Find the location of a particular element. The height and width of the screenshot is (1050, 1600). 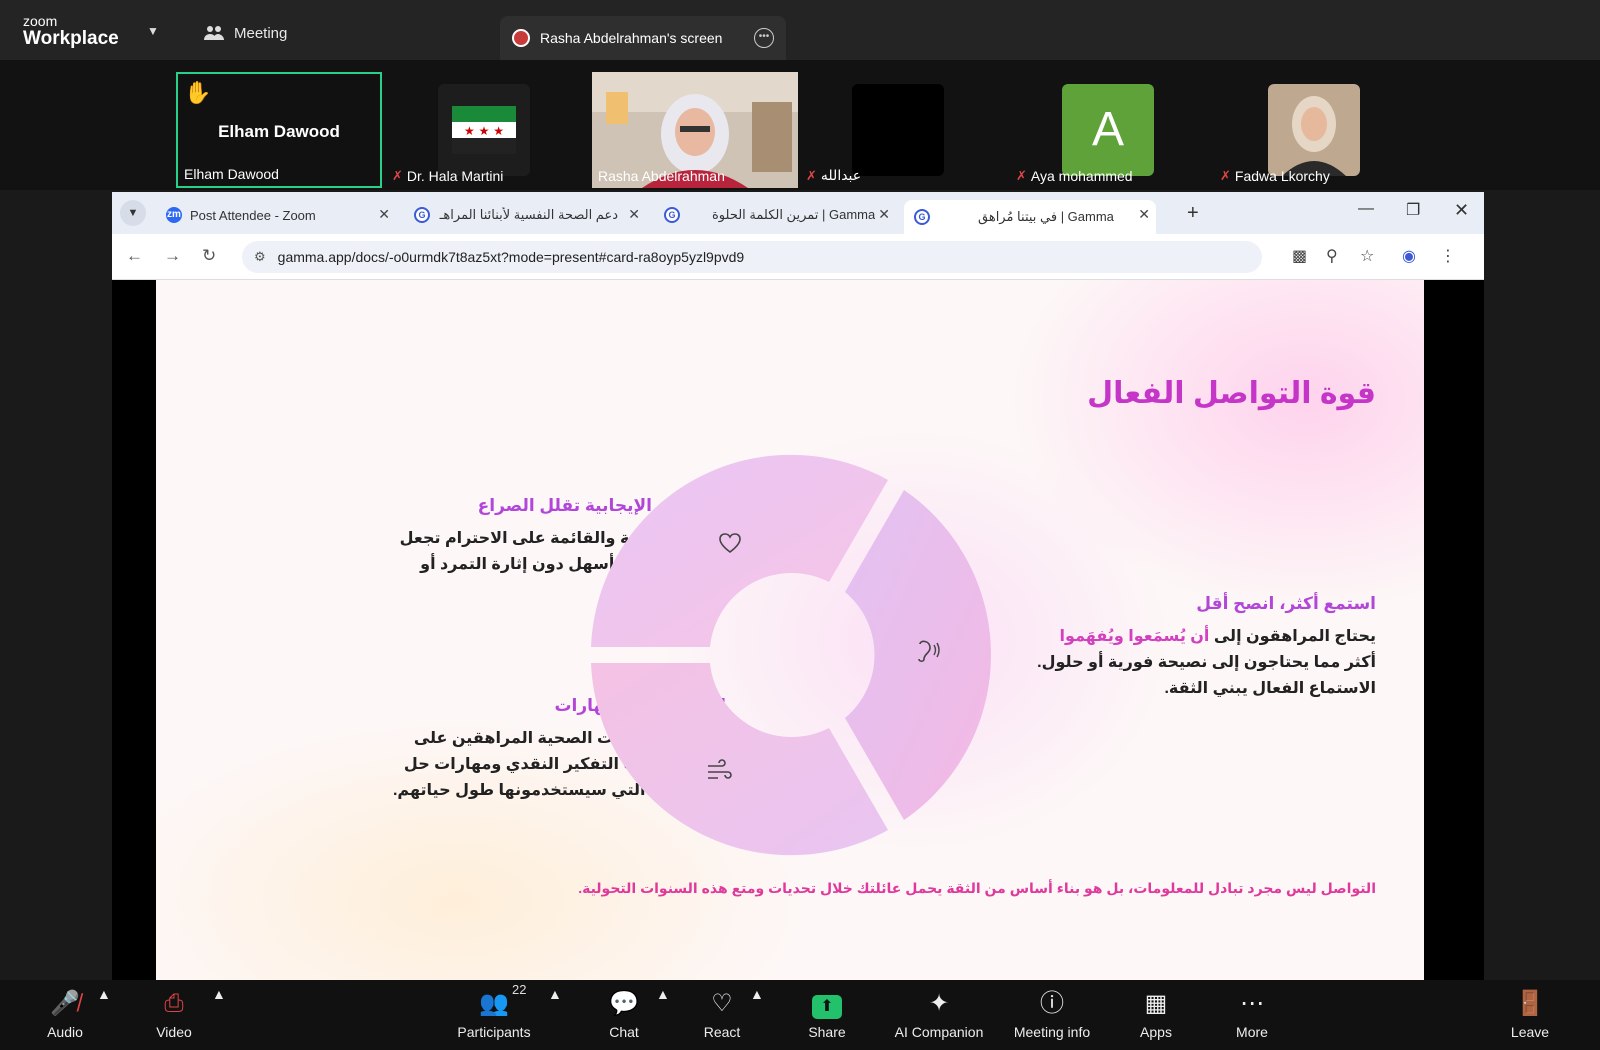

back-arrow-icon: ← is located at coordinates (134, 256).